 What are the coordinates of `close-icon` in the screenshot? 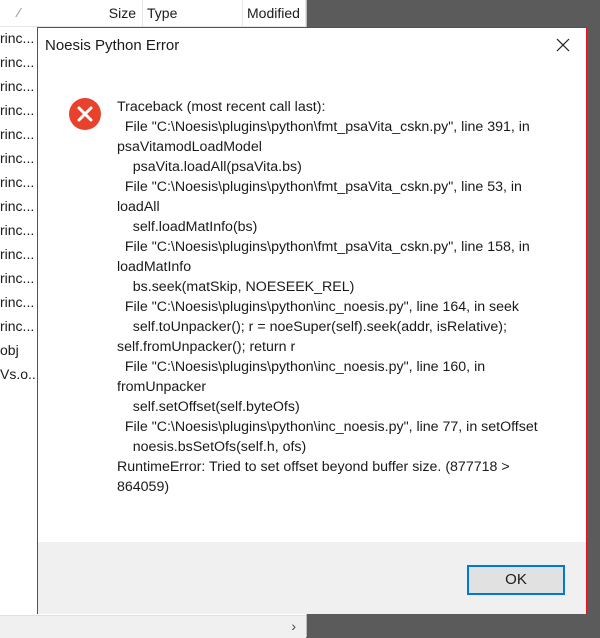 It's located at (563, 45).